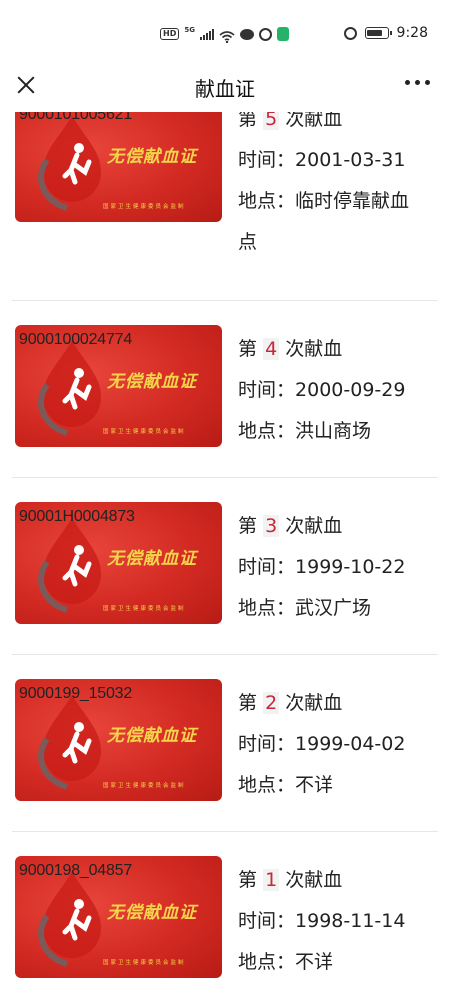 This screenshot has height=990, width=450. Describe the element at coordinates (333, 608) in the screenshot. I see `donation-place: 武汉广场` at that location.